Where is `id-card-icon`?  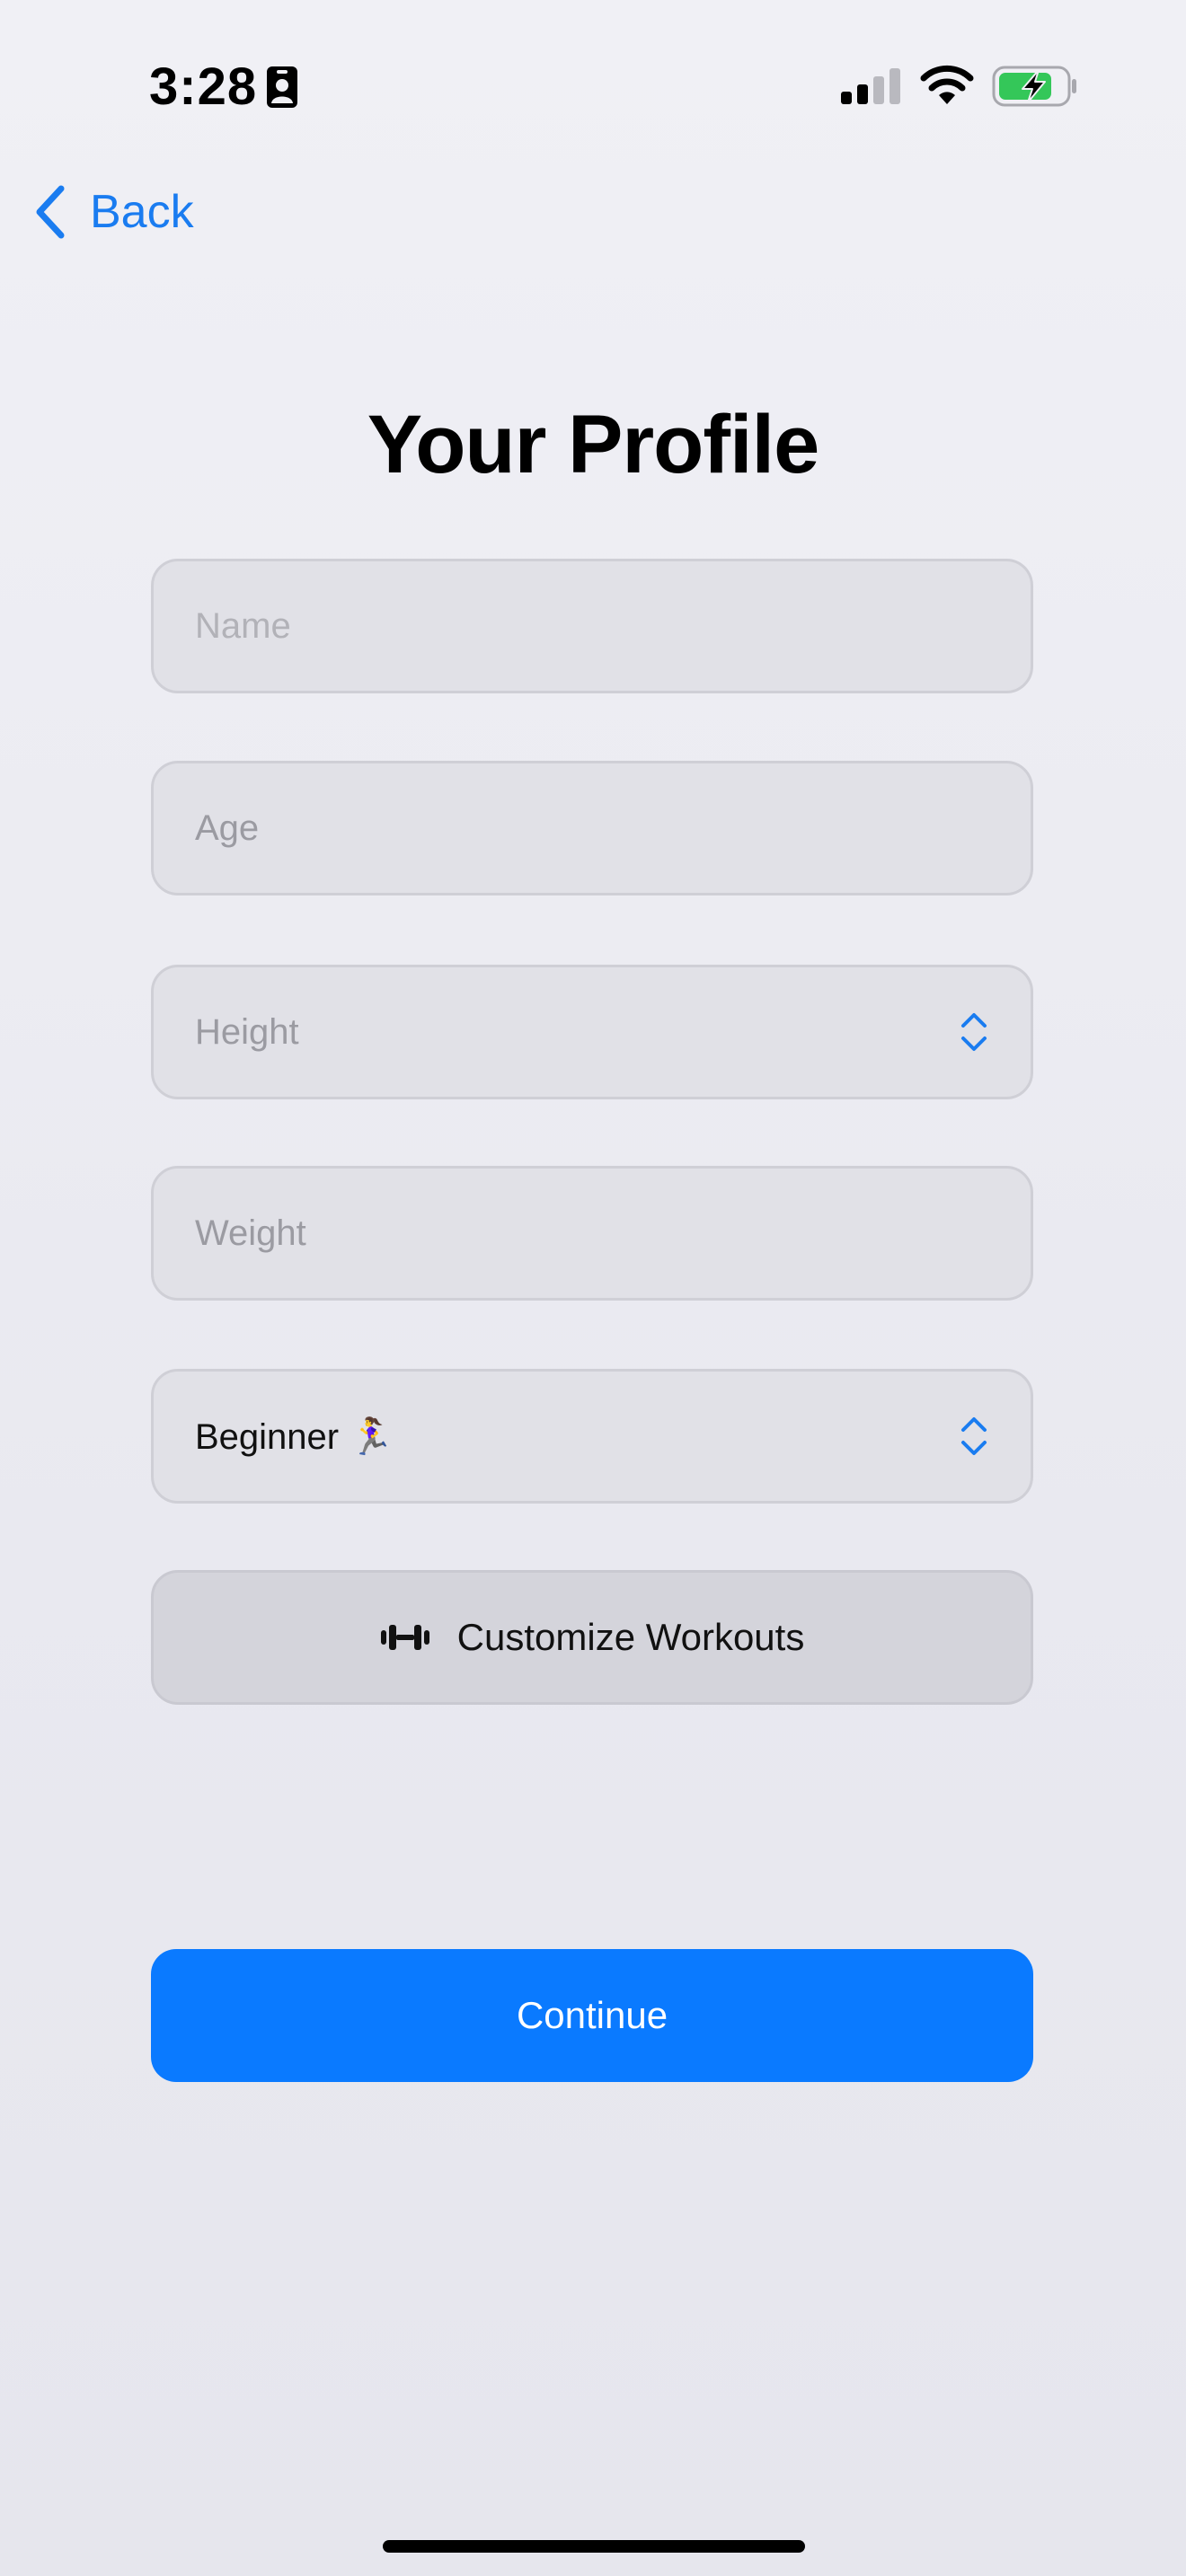
id-card-icon is located at coordinates (282, 87).